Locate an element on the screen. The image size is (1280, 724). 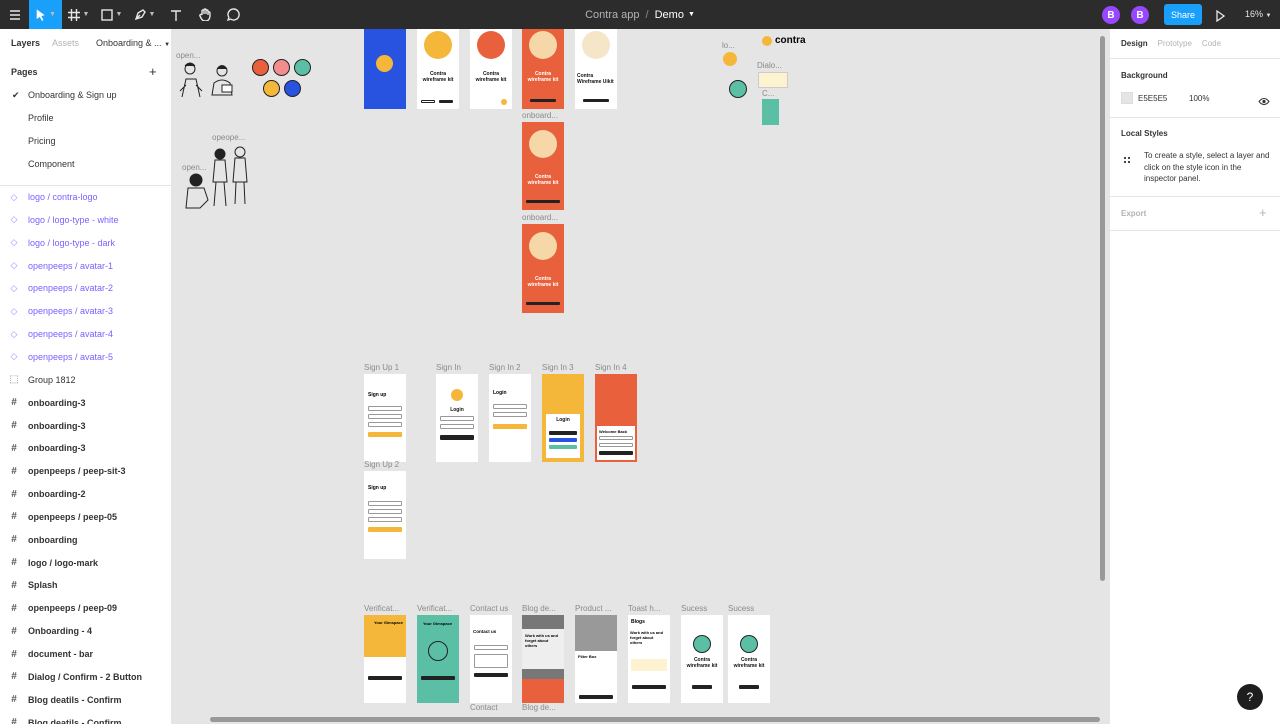
horizontal-scrollbar is located at coordinates (655, 719).